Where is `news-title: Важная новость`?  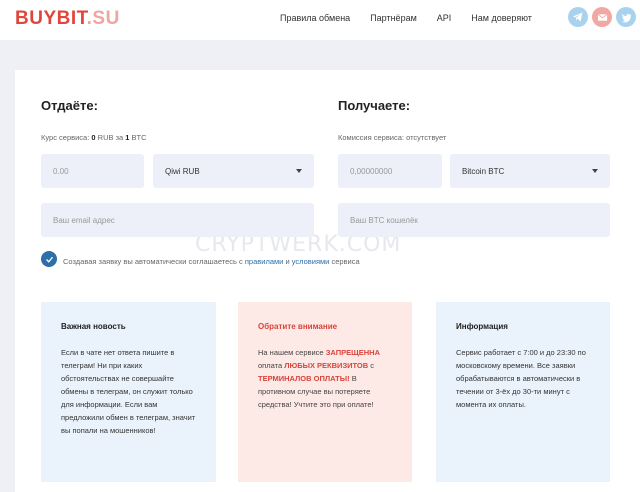
news-title: Важная новость is located at coordinates (93, 326).